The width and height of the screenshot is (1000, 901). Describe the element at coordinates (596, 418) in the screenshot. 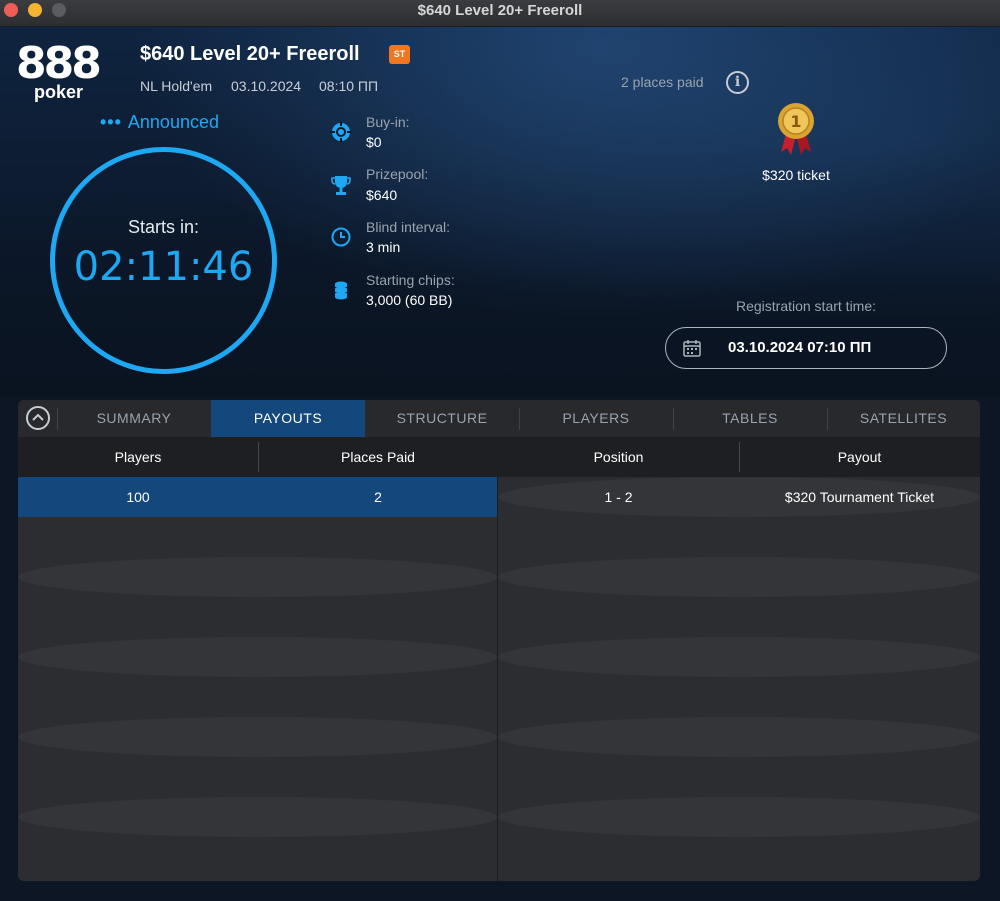

I see `tab-players: PLAYERS` at that location.